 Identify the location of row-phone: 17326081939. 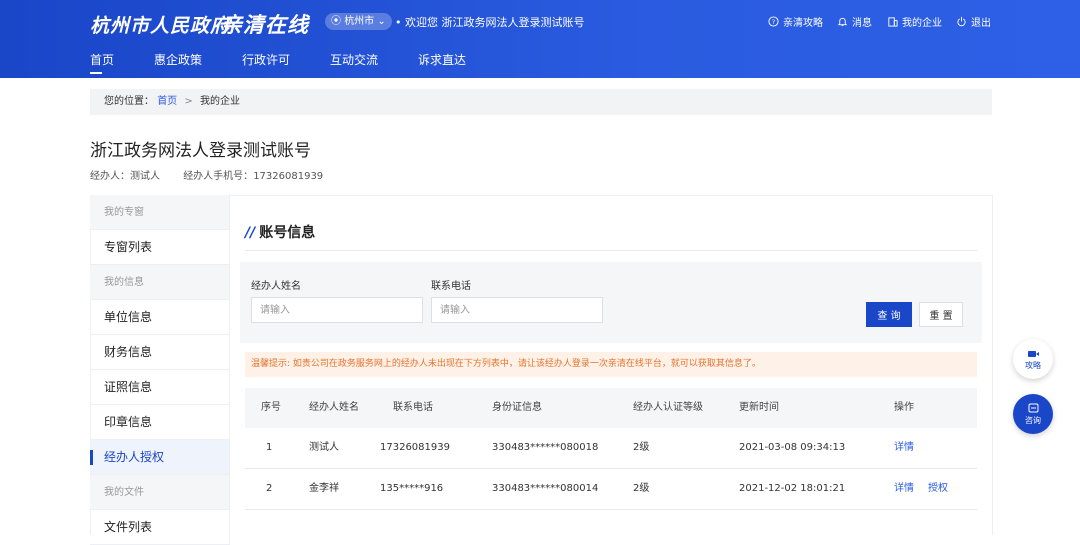
(415, 447).